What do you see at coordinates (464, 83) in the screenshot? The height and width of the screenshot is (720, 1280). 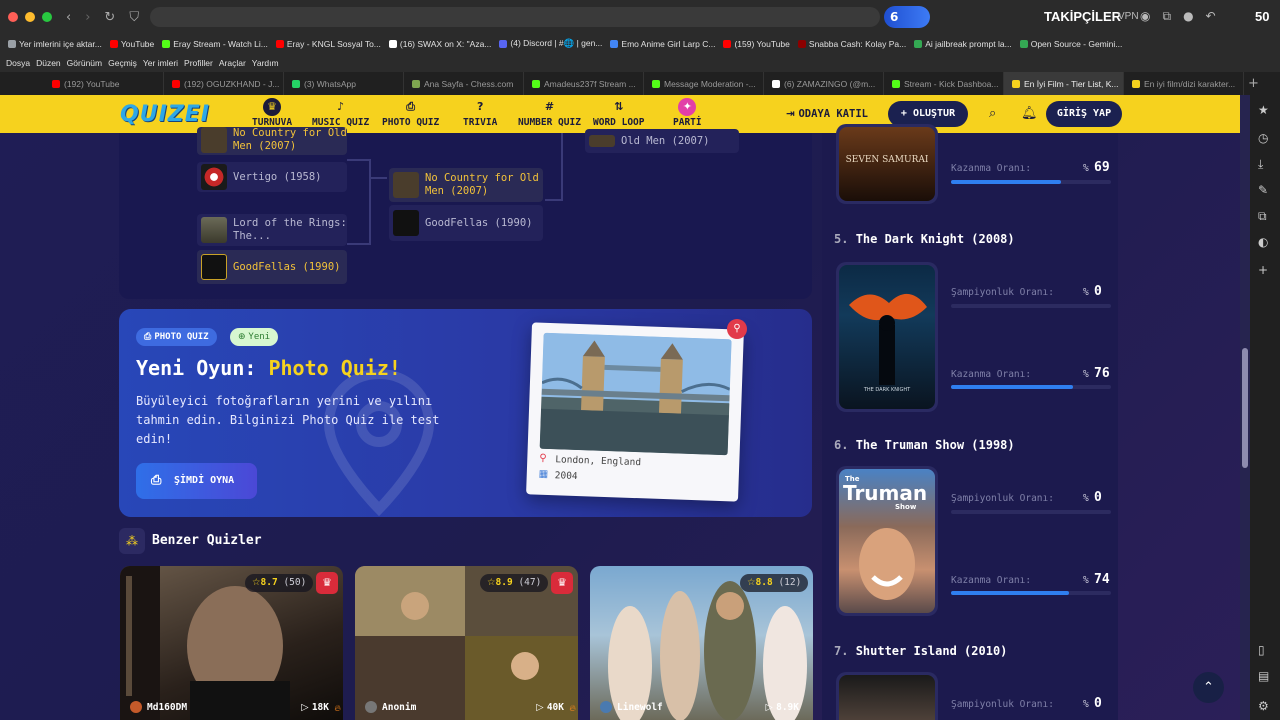 I see `browser-tab: Ana Sayfa - Chess.com` at bounding box center [464, 83].